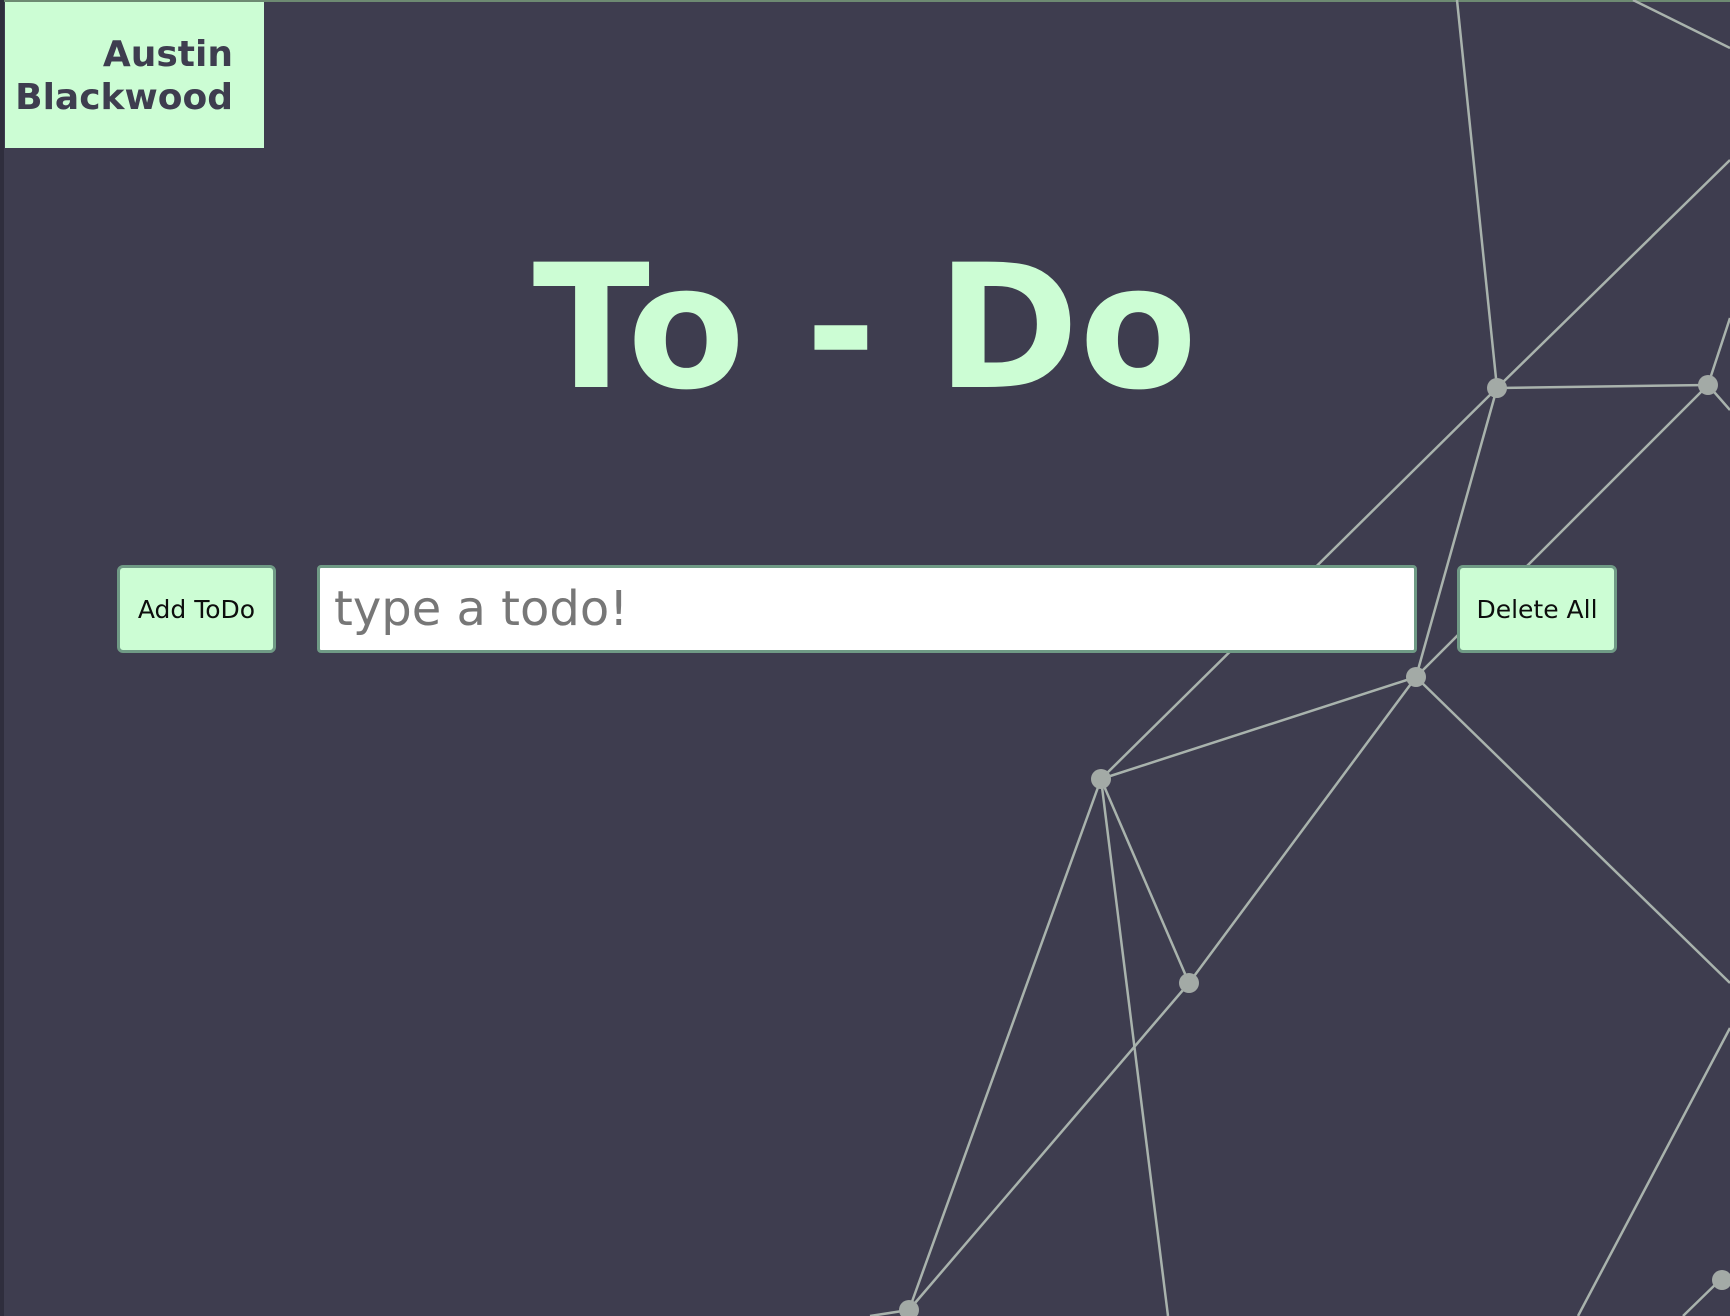 This screenshot has height=1316, width=1730. What do you see at coordinates (196, 609) in the screenshot?
I see `add-todo-button: Add ToDo` at bounding box center [196, 609].